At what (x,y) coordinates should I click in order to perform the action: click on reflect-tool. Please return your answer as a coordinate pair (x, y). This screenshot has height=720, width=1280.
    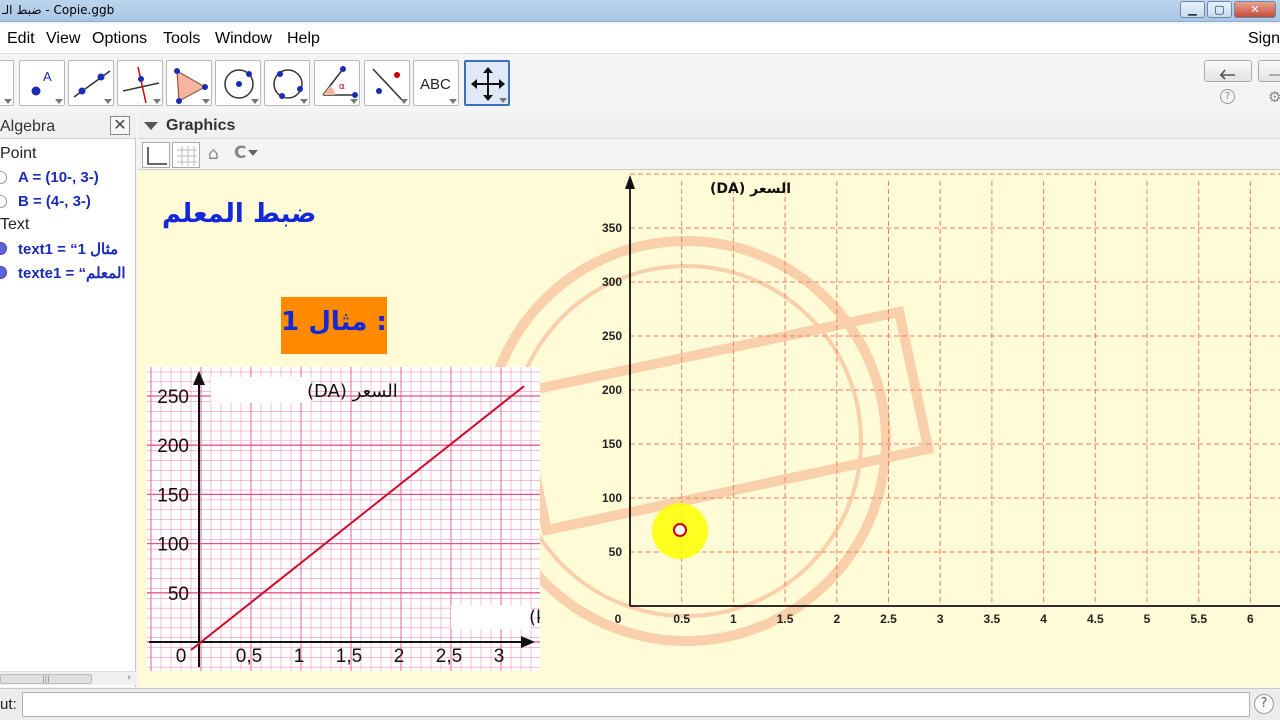
    Looking at the image, I should click on (387, 83).